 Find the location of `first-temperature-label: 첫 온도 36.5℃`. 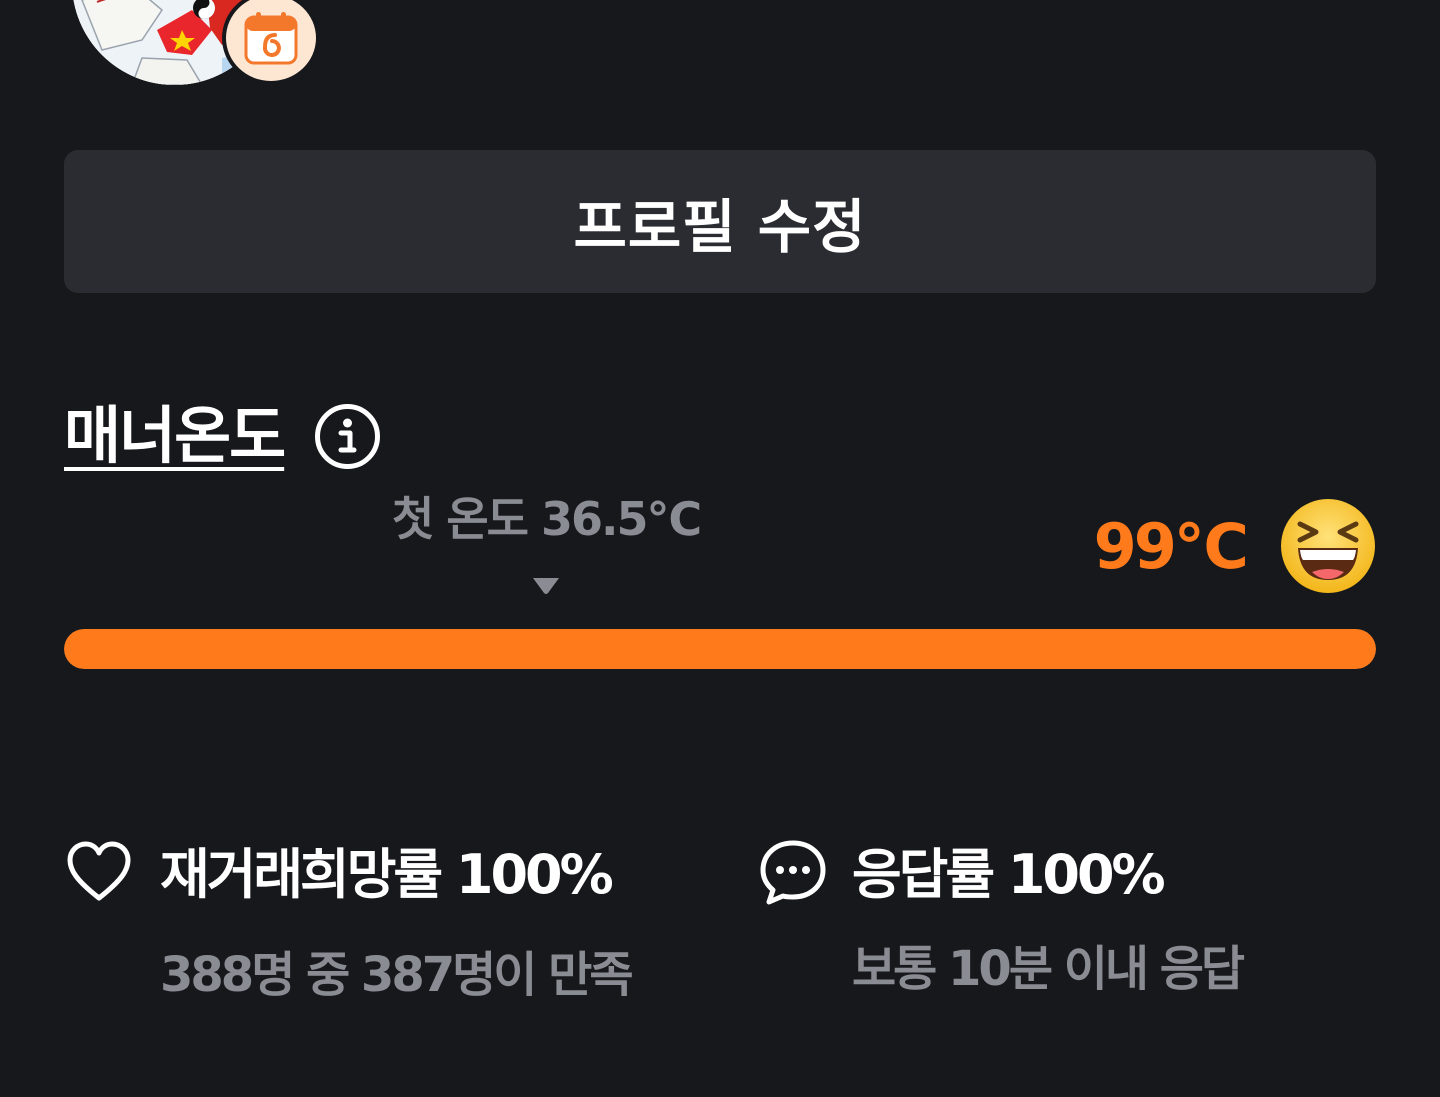

first-temperature-label: 첫 온도 36.5℃ is located at coordinates (547, 519).